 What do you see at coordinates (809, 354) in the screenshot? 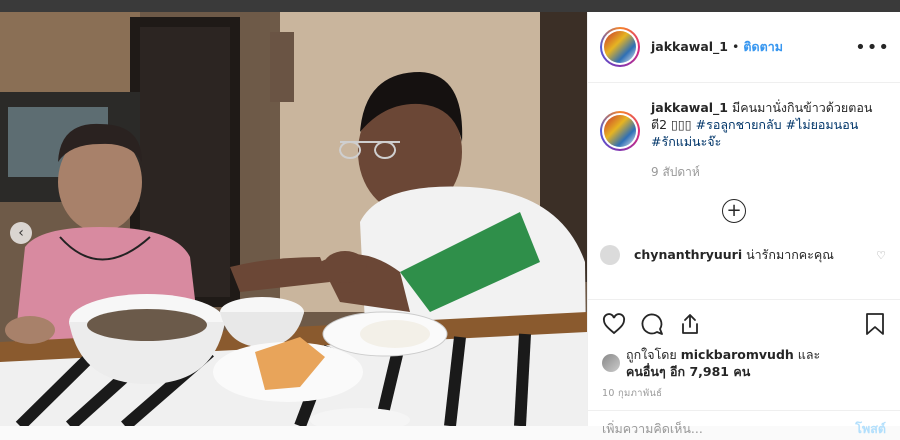
I see `likes-and: และ` at bounding box center [809, 354].